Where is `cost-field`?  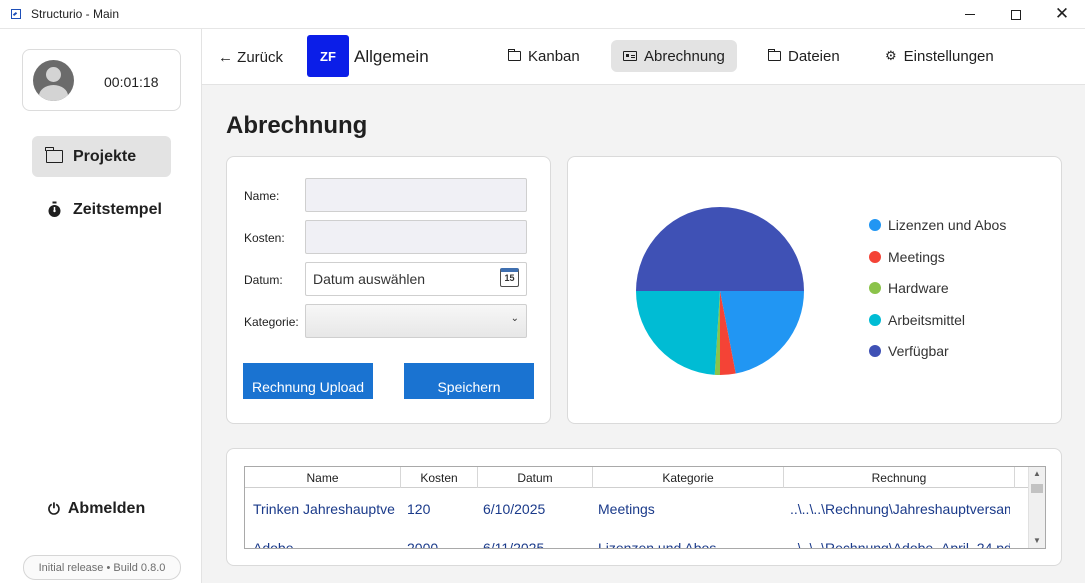
cost-field is located at coordinates (416, 237).